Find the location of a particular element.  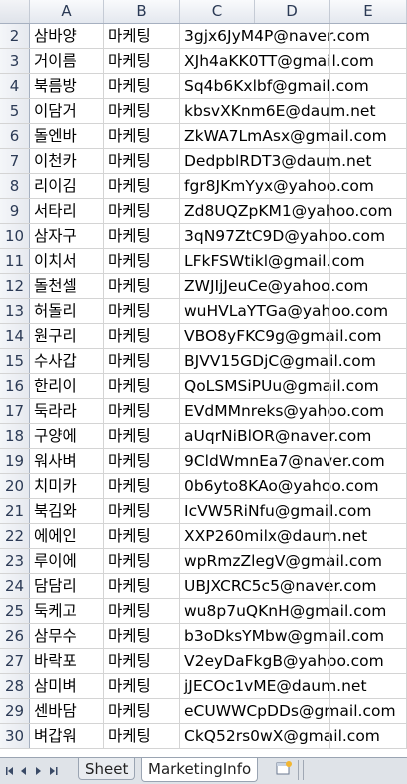

cell-email: kbsvXKnm6E@daum.net is located at coordinates (278, 111).